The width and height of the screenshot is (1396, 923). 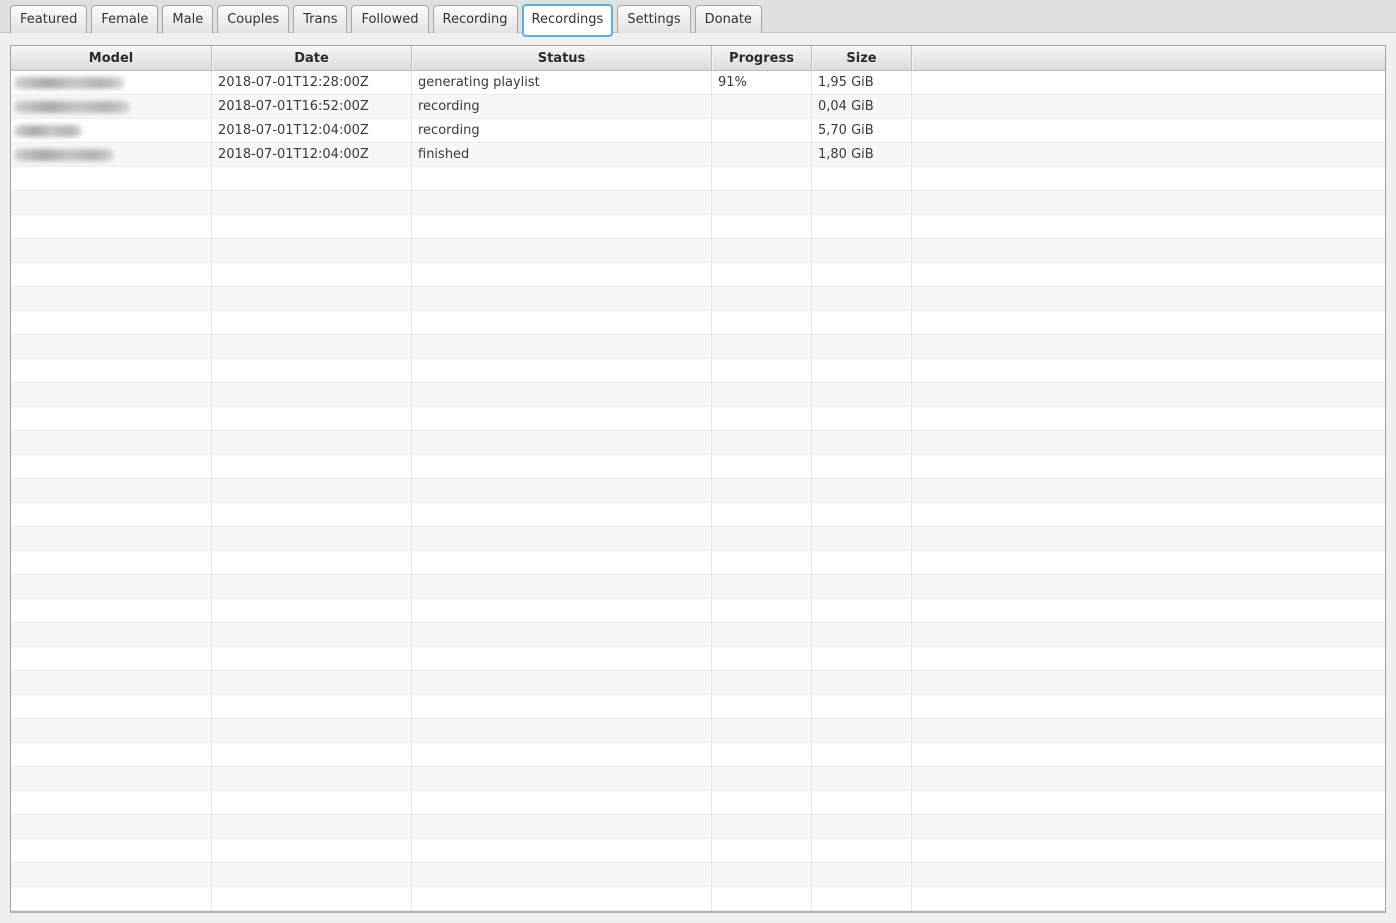 I want to click on tab-donate: Donate, so click(x=728, y=19).